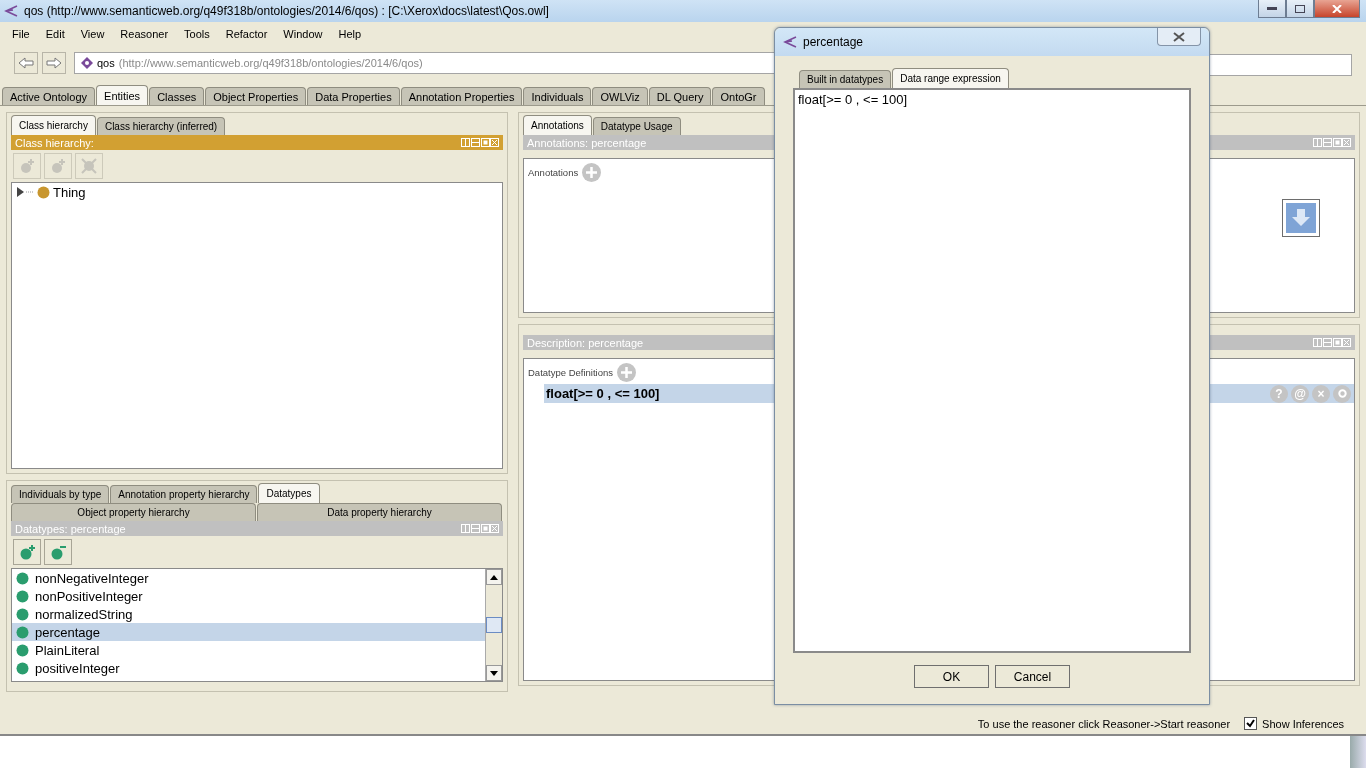 This screenshot has height=768, width=1366. Describe the element at coordinates (69, 192) in the screenshot. I see `tree-item: Thing` at that location.